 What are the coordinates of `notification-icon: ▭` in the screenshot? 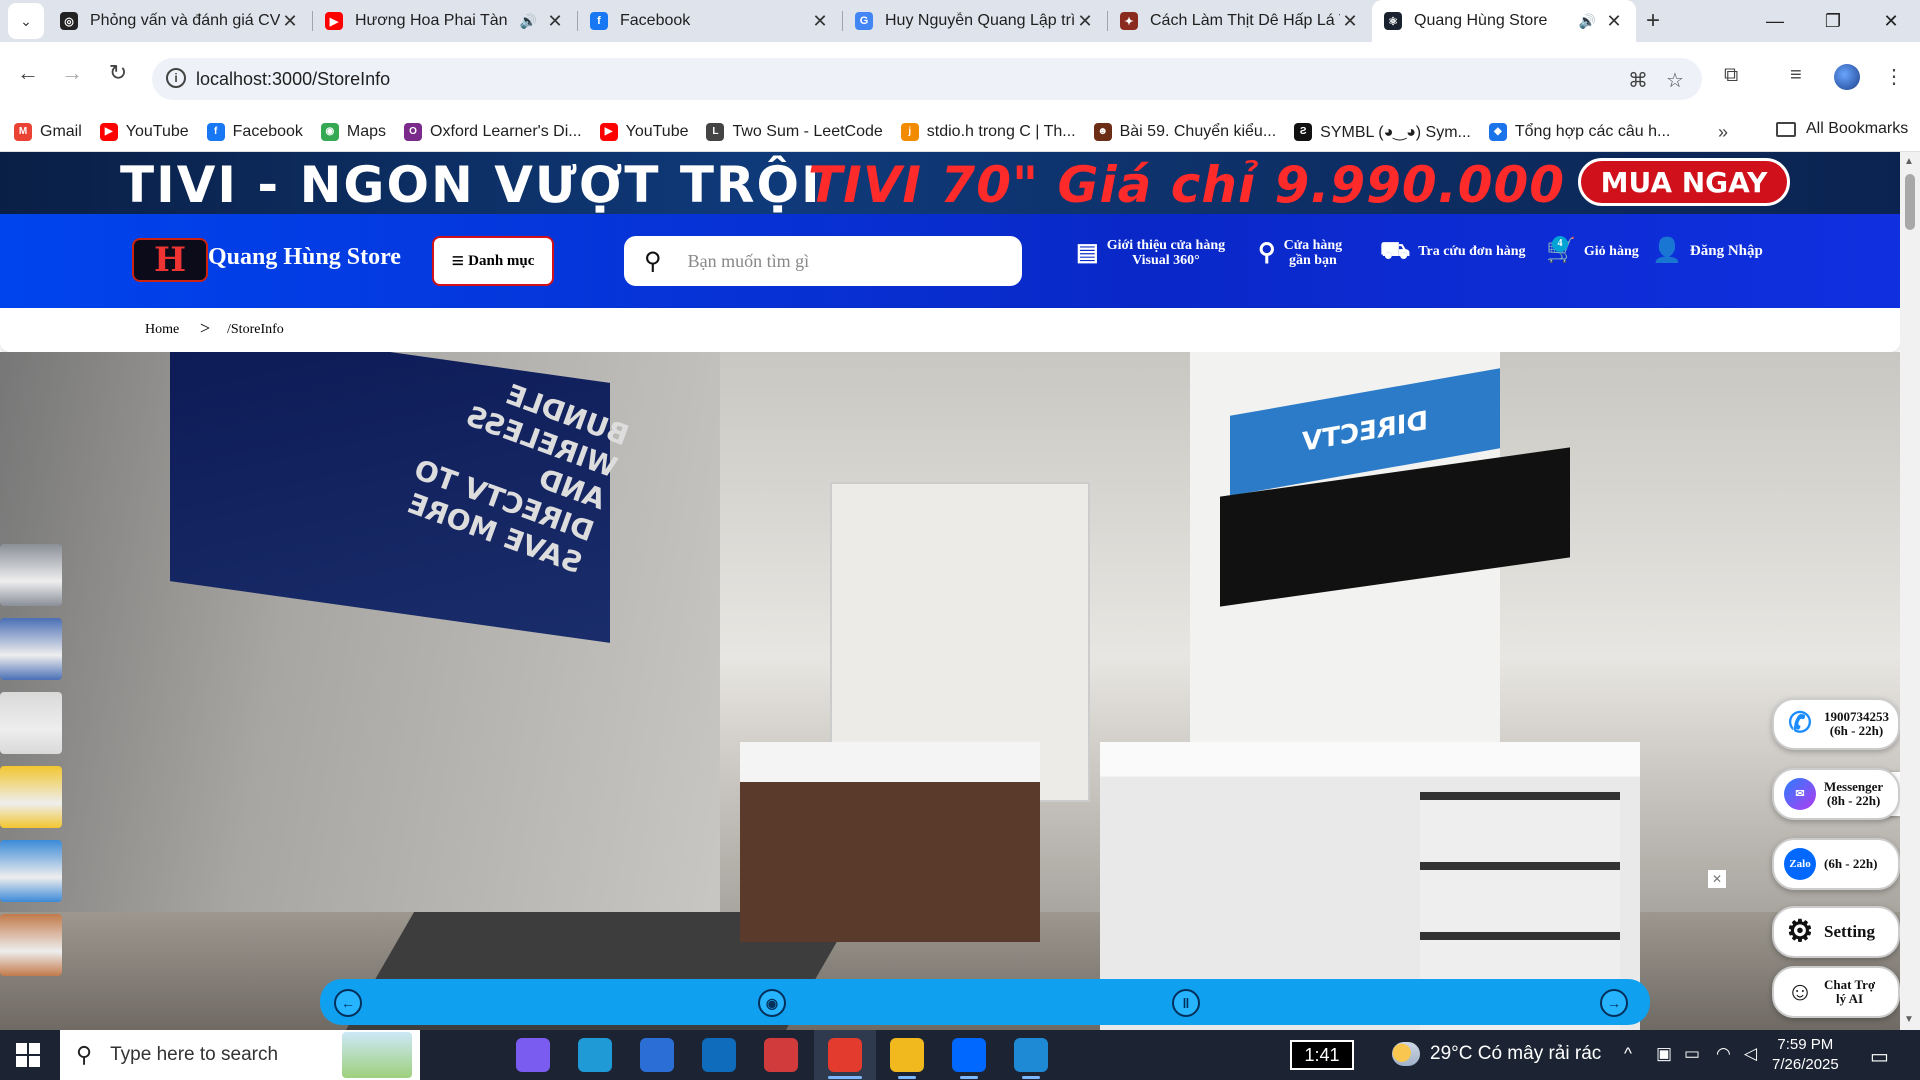 It's located at (1879, 1056).